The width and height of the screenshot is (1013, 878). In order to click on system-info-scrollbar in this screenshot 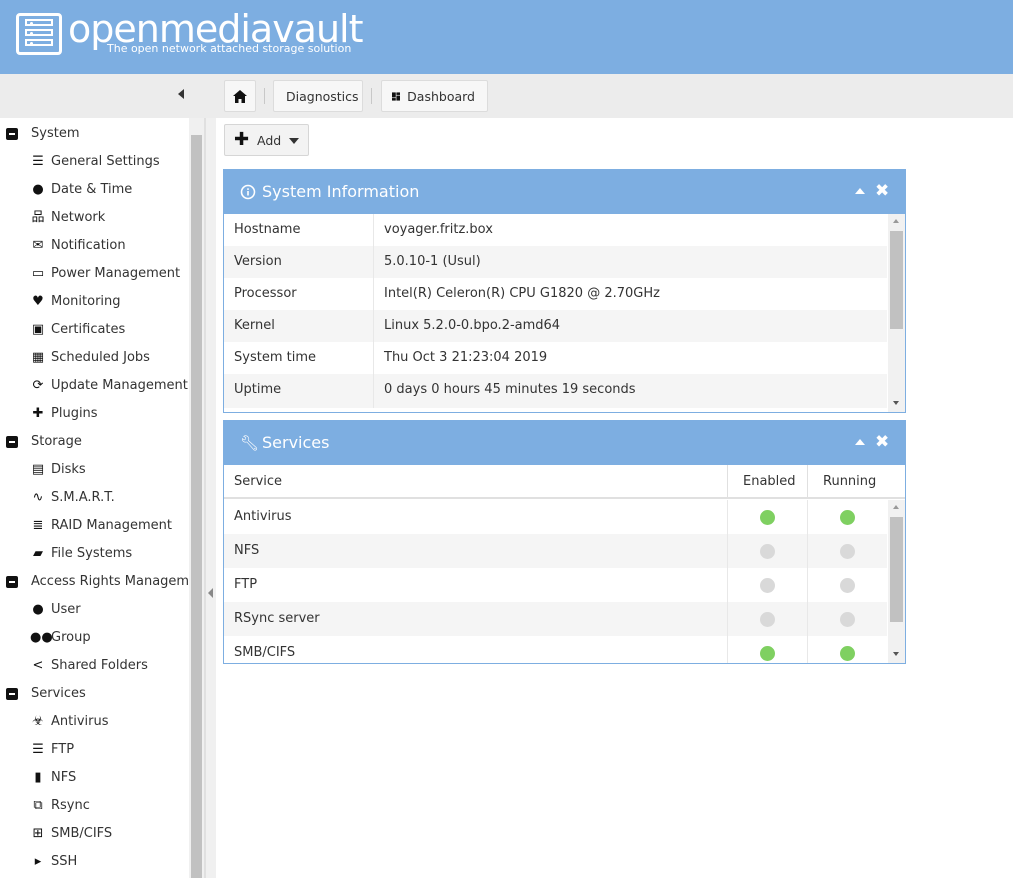, I will do `click(896, 313)`.